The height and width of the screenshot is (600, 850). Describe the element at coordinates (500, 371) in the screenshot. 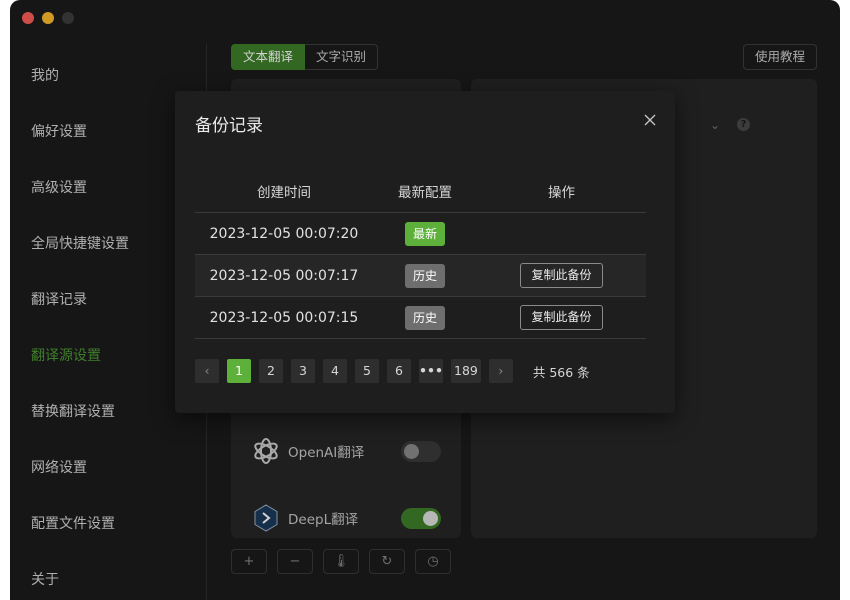

I see `next-page-button: ›` at that location.